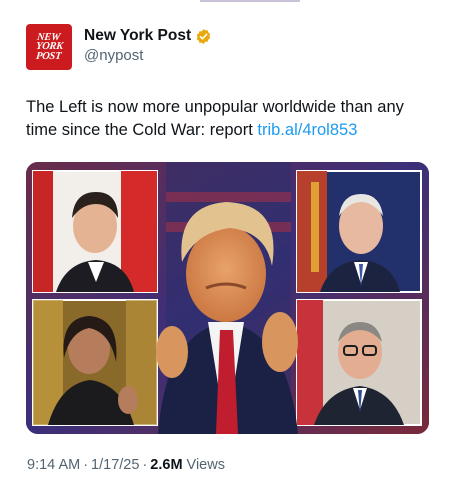 This screenshot has height=500, width=456. I want to click on views-count: 2.6M, so click(166, 465).